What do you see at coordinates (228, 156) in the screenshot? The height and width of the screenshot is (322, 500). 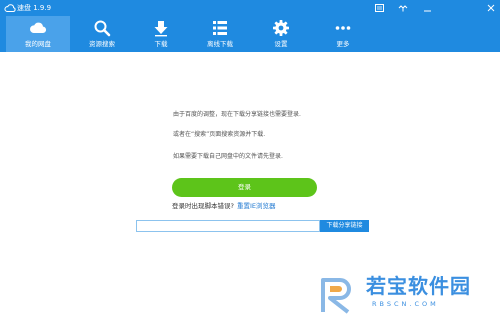 I see `info-text-line-3: 如果需要下载自己网盘中的文件请先登录.` at bounding box center [228, 156].